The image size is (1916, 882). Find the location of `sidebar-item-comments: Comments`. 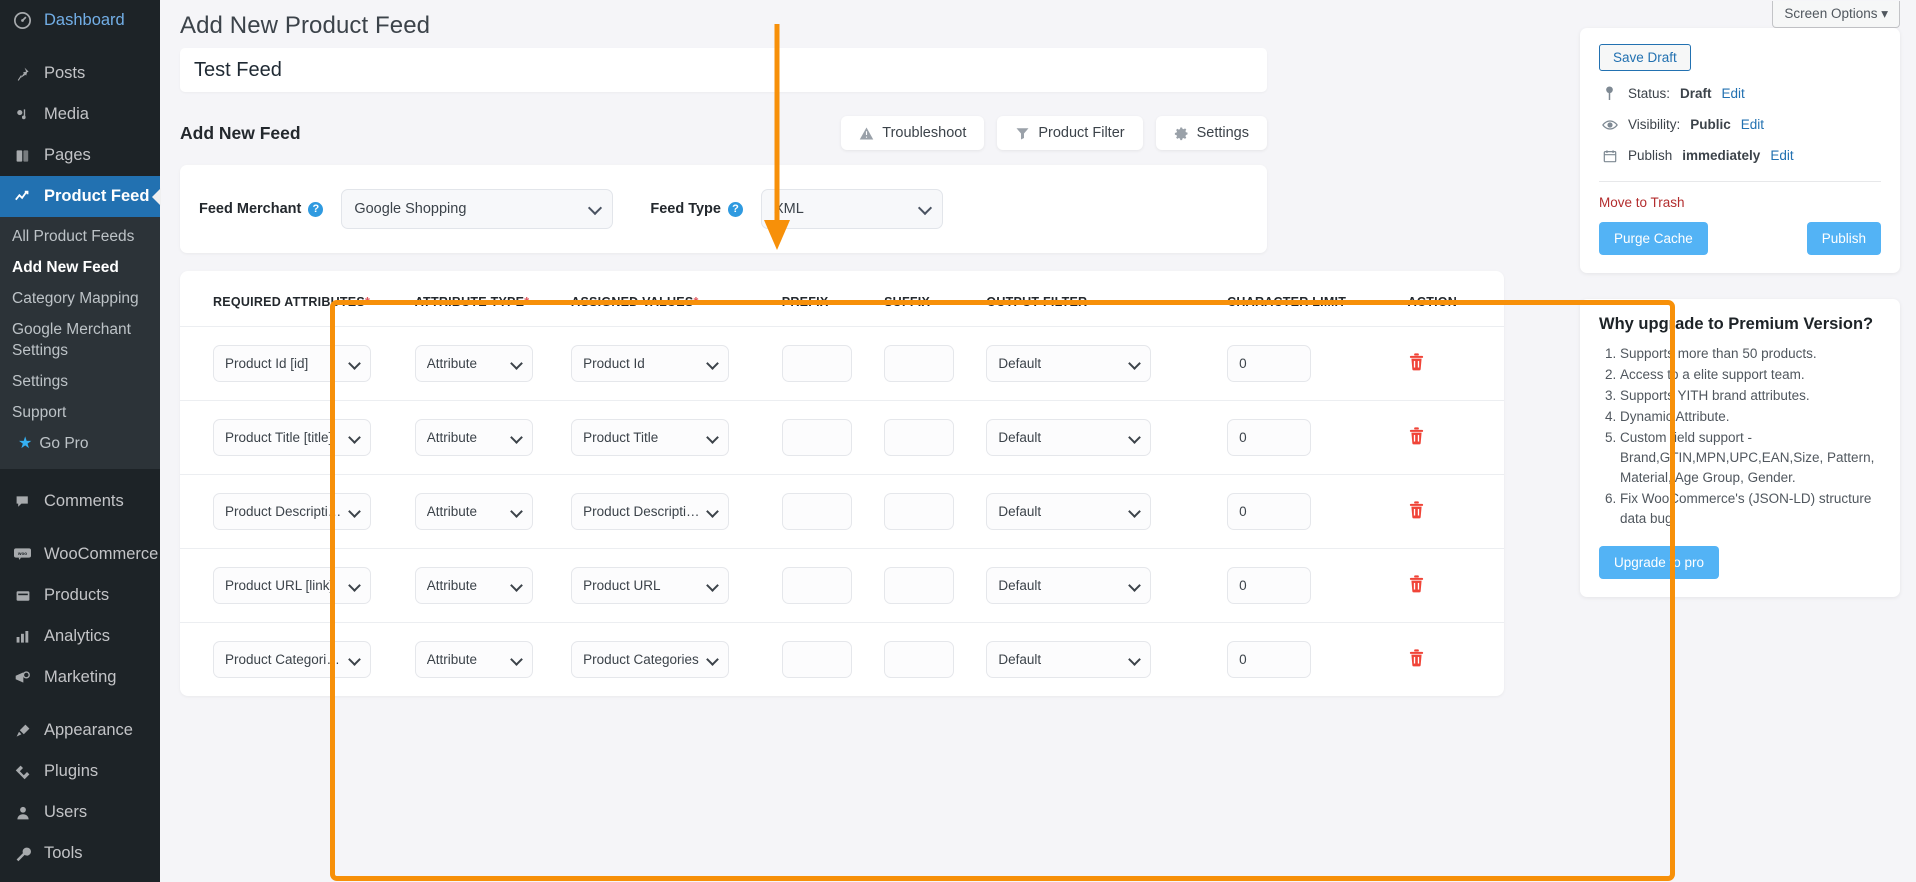

sidebar-item-comments: Comments is located at coordinates (80, 501).